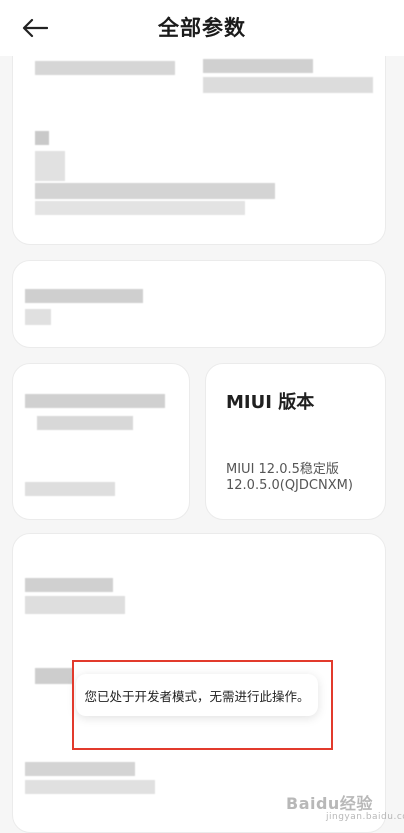 The height and width of the screenshot is (833, 404). What do you see at coordinates (282, 469) in the screenshot?
I see `miui-version-line-1: MIUI 12.0.5稳定版` at bounding box center [282, 469].